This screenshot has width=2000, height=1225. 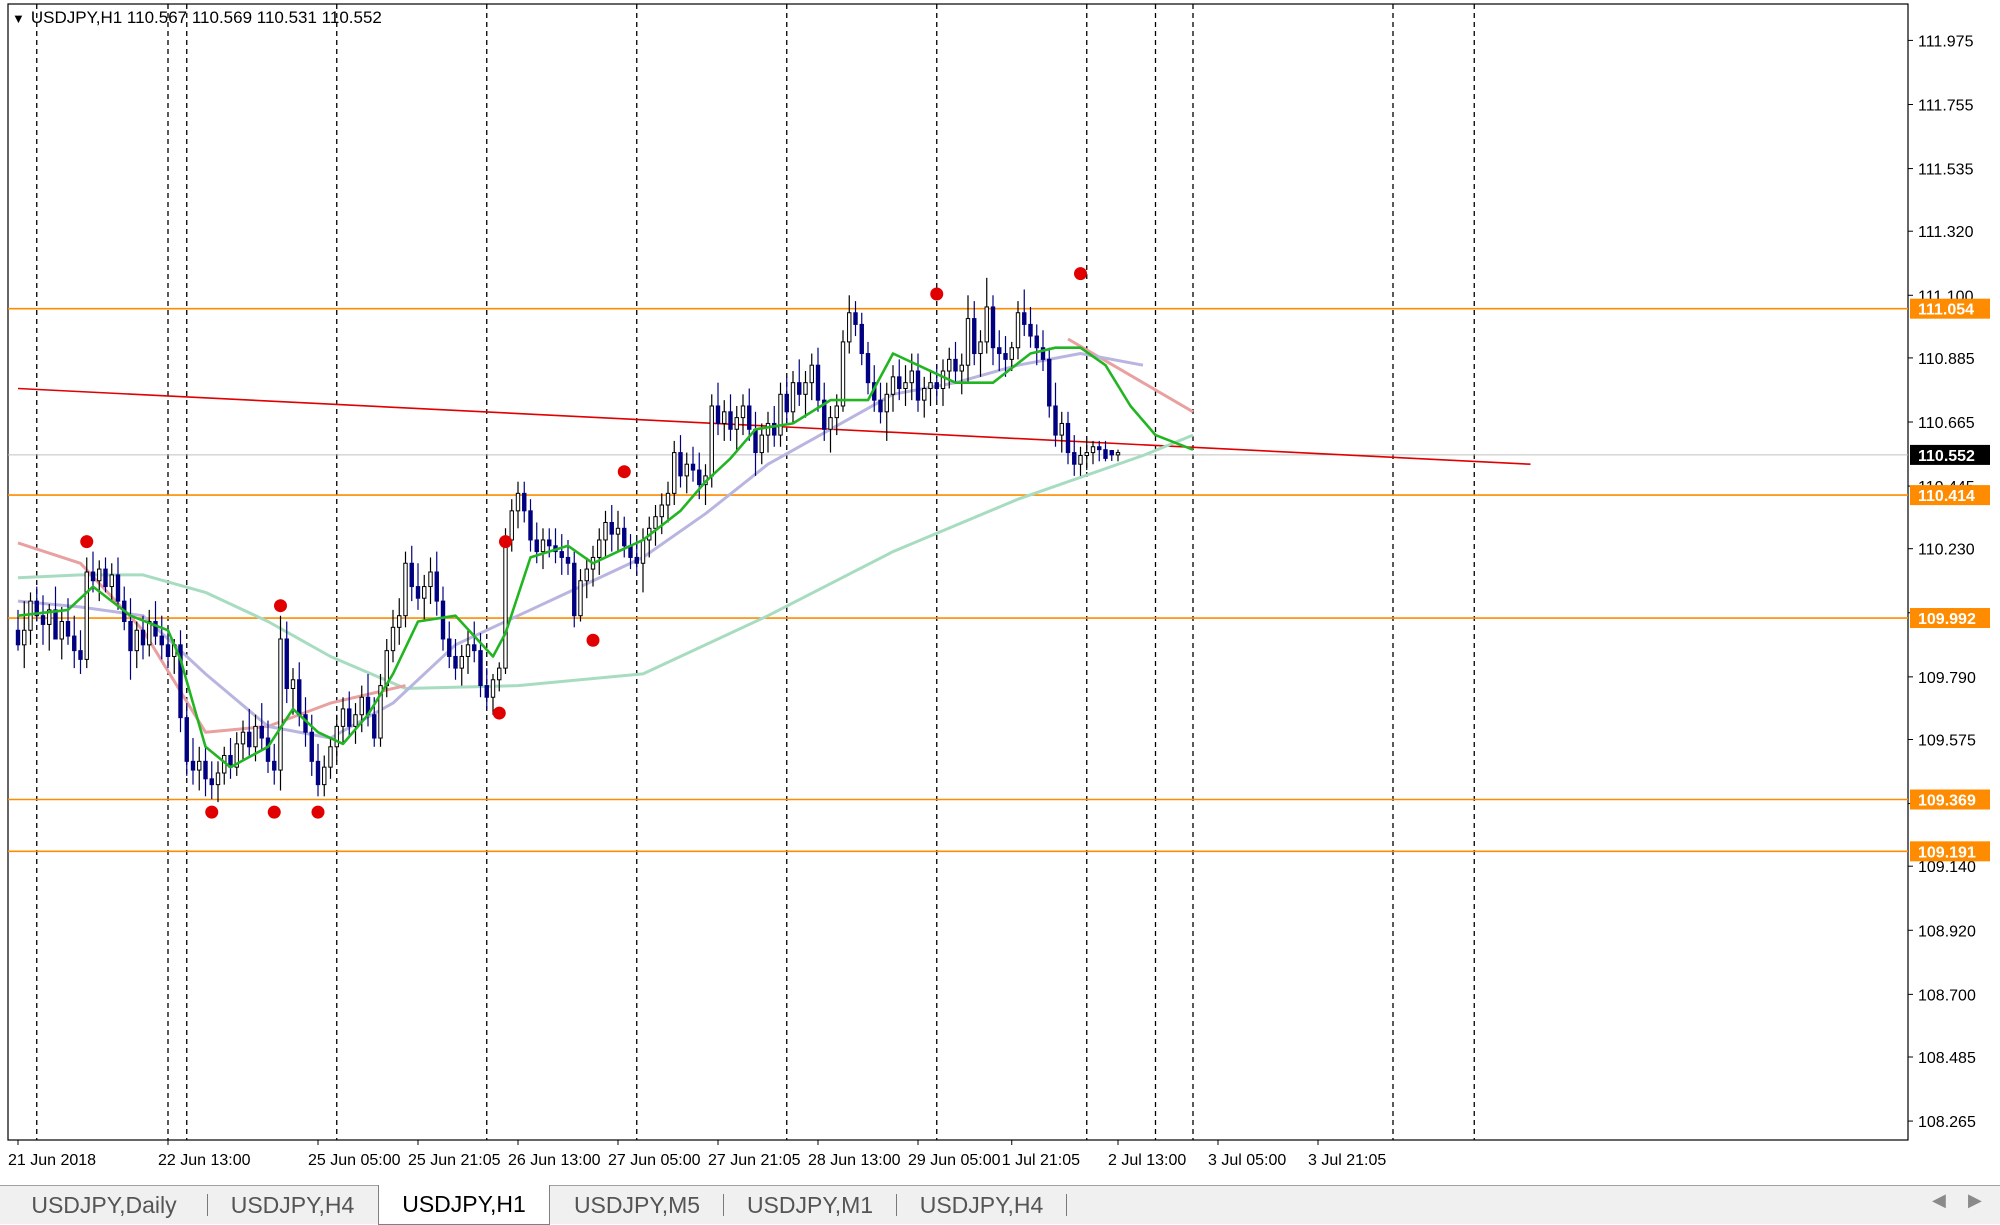 I want to click on tab-usdjpy-h4-2: USDJPY,H4, so click(x=981, y=1204).